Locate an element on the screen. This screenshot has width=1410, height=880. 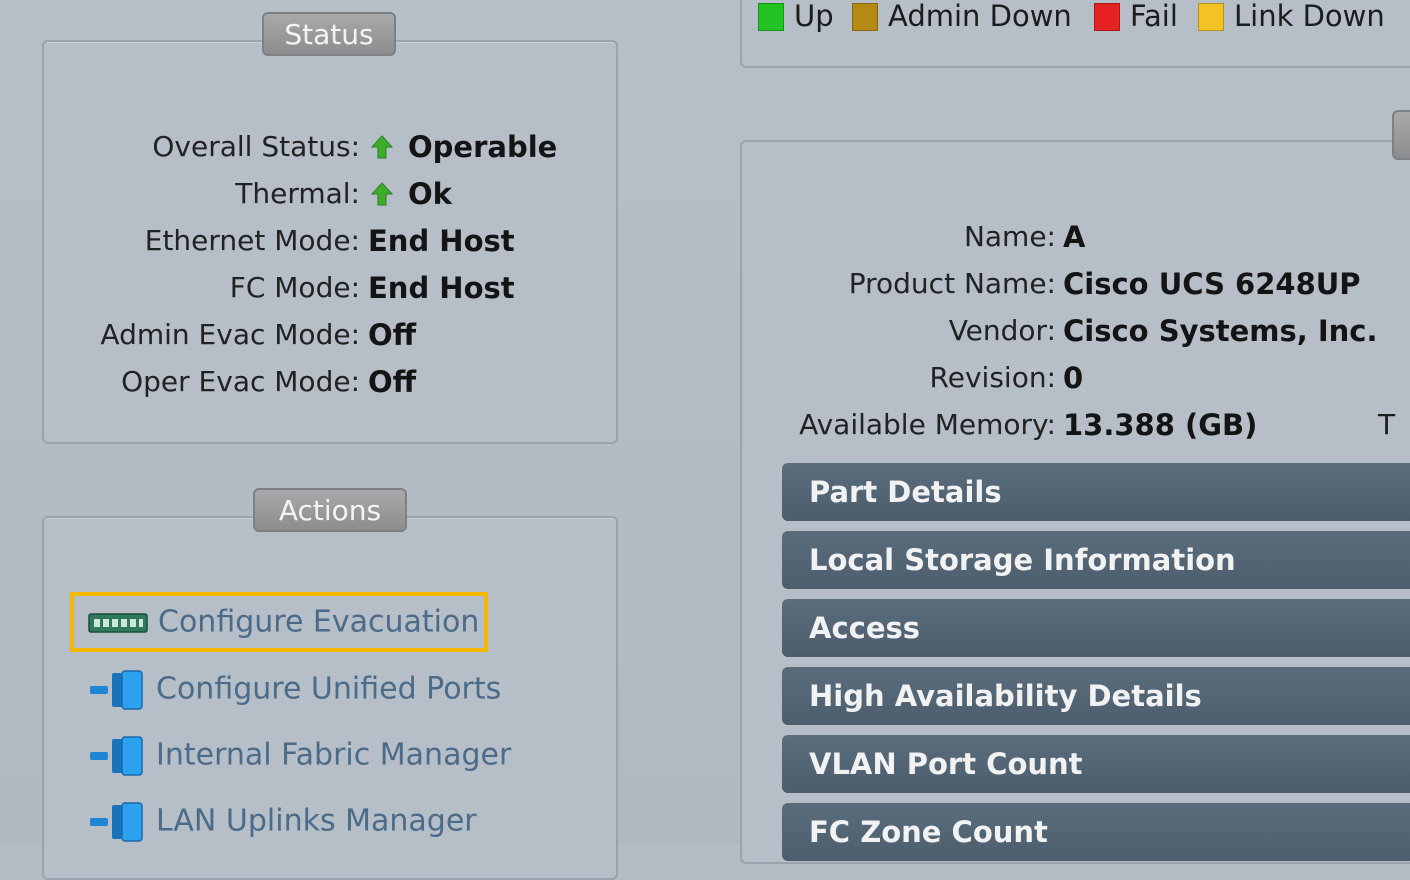
section-high-availability-details: High Availability Details is located at coordinates (1096, 696).